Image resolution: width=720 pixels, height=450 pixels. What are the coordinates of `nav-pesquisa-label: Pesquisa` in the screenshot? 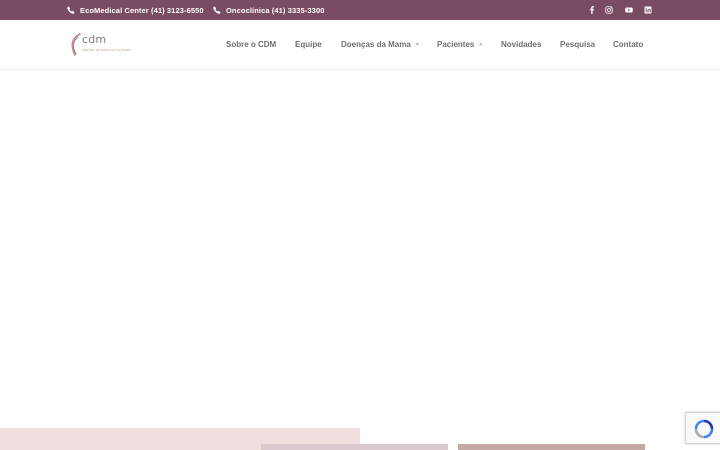 It's located at (578, 44).